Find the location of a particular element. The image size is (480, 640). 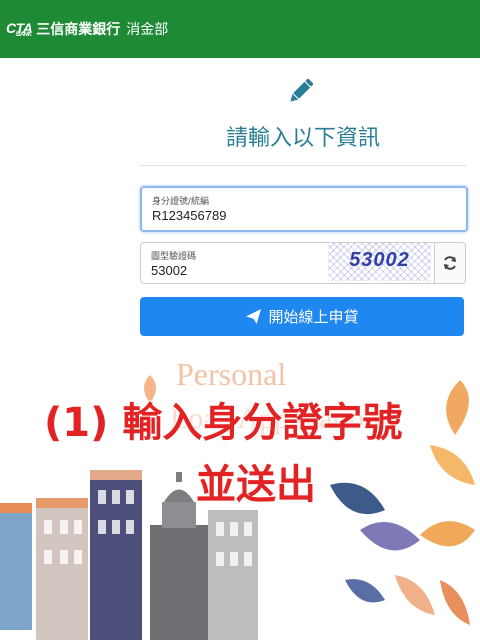

send-icon is located at coordinates (254, 316).